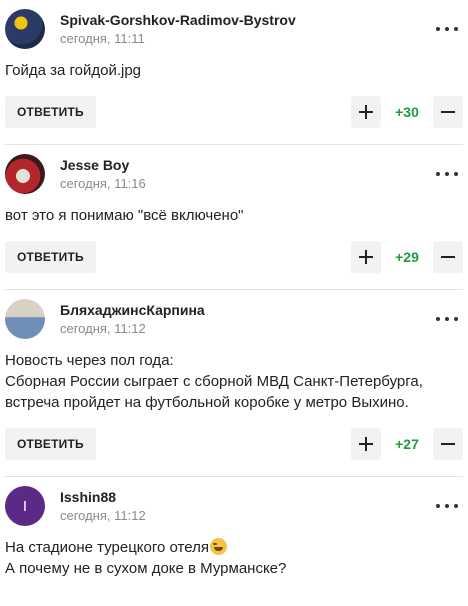 This screenshot has width=468, height=606. I want to click on vote-control: +27, so click(407, 444).